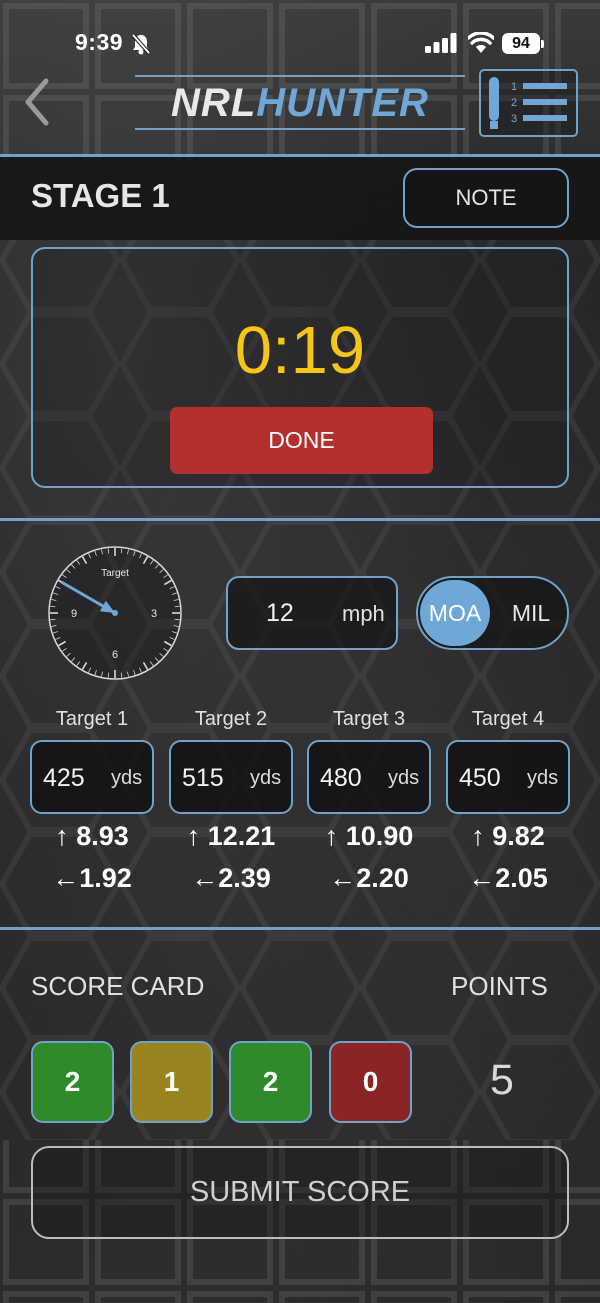  What do you see at coordinates (300, 76) in the screenshot?
I see `logo-top-line` at bounding box center [300, 76].